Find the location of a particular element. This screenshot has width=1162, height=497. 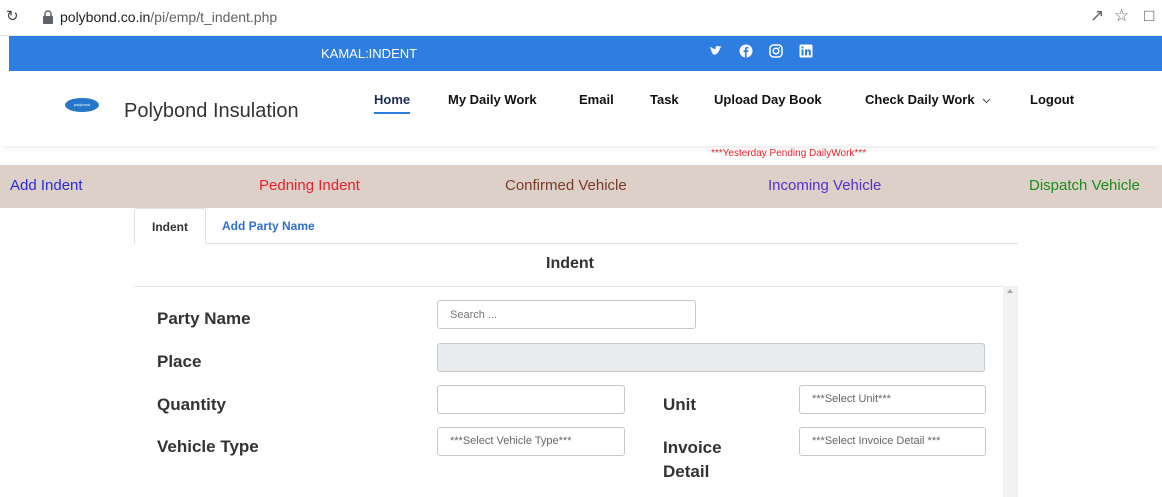

twitter-icon is located at coordinates (716, 51).